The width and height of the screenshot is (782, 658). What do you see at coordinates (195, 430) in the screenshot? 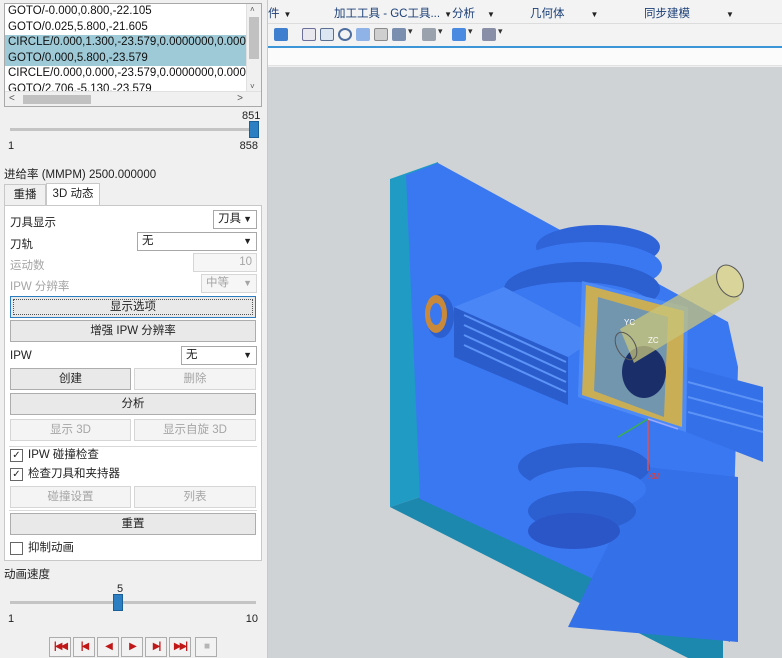
I see `show-rotate-3d-button: 显示自旋 3D` at bounding box center [195, 430].